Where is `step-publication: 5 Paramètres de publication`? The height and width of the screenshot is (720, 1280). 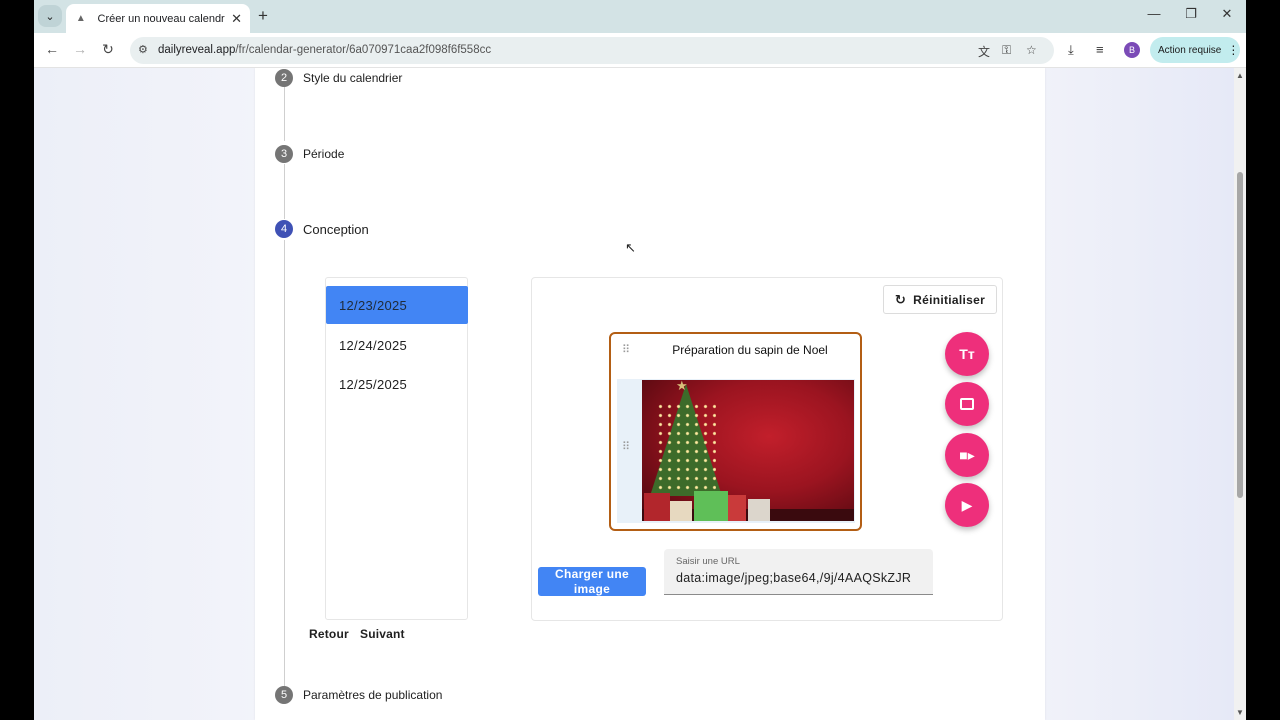 step-publication: 5 Paramètres de publication is located at coordinates (358, 695).